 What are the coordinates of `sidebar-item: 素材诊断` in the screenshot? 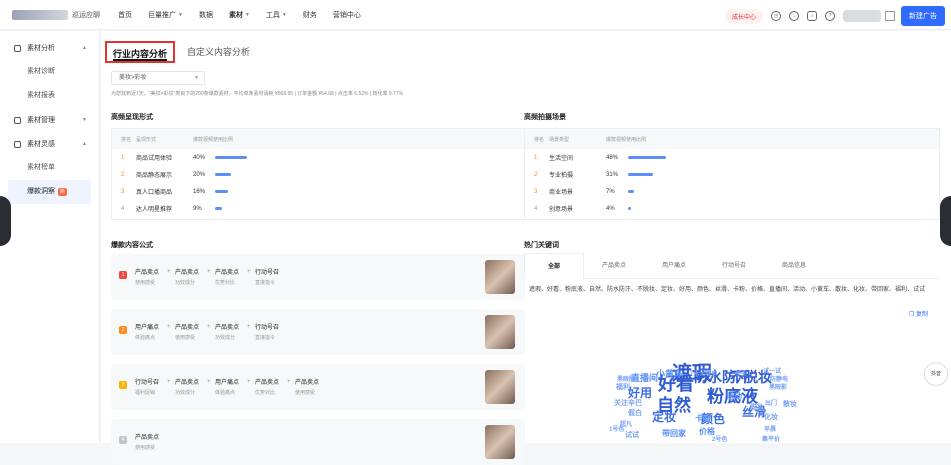 It's located at (49, 72).